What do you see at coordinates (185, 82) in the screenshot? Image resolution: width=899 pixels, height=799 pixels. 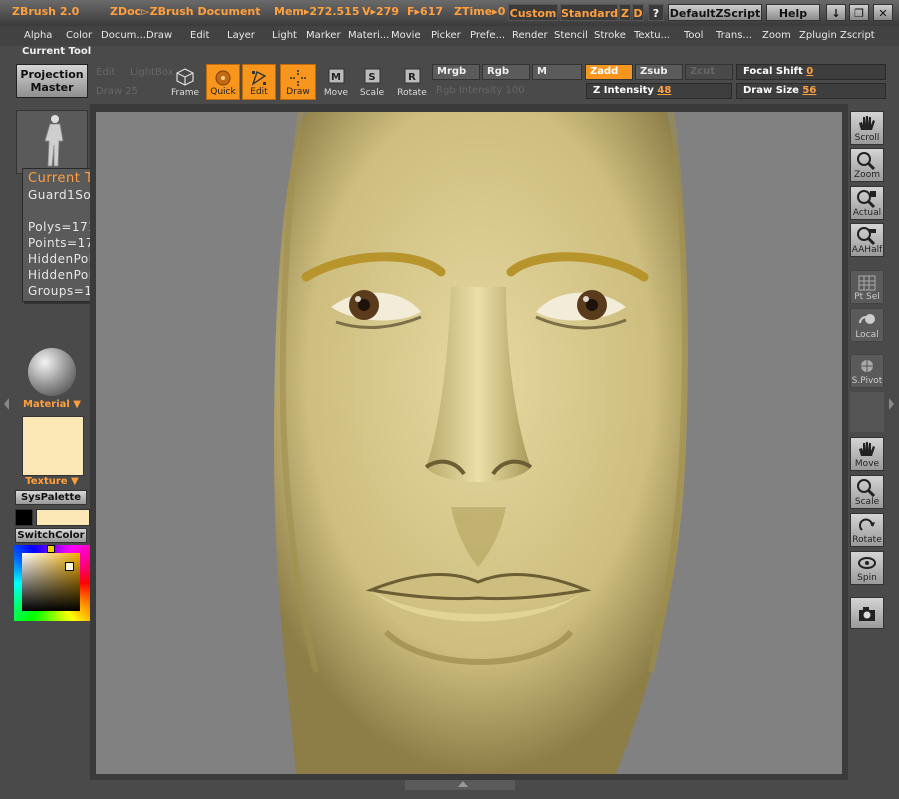 I see `frame-button: Frame` at bounding box center [185, 82].